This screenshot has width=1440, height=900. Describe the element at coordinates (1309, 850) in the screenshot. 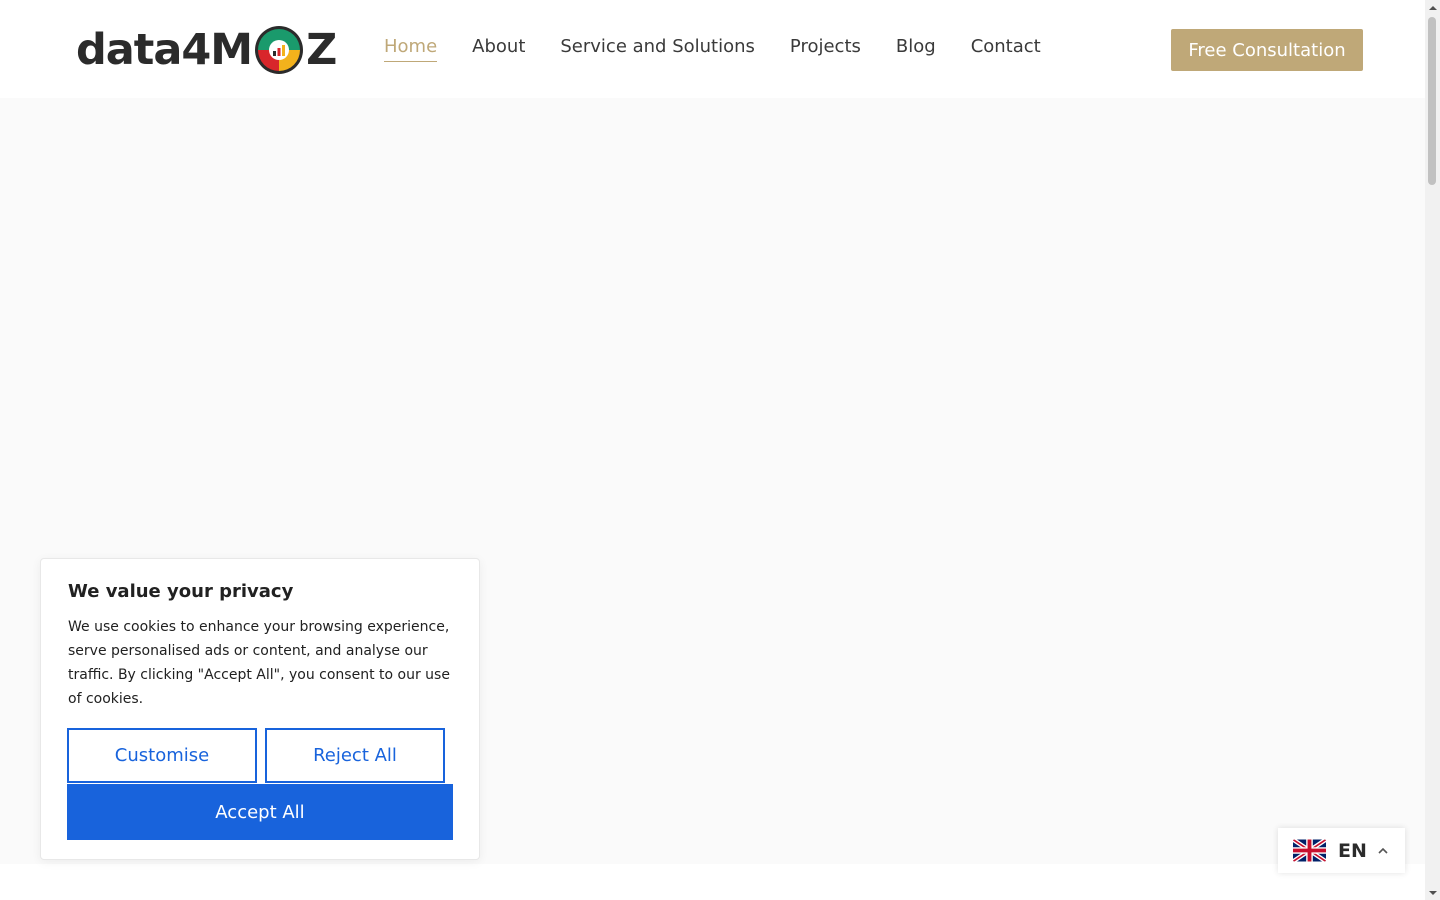

I see `uk-flag-icon` at that location.